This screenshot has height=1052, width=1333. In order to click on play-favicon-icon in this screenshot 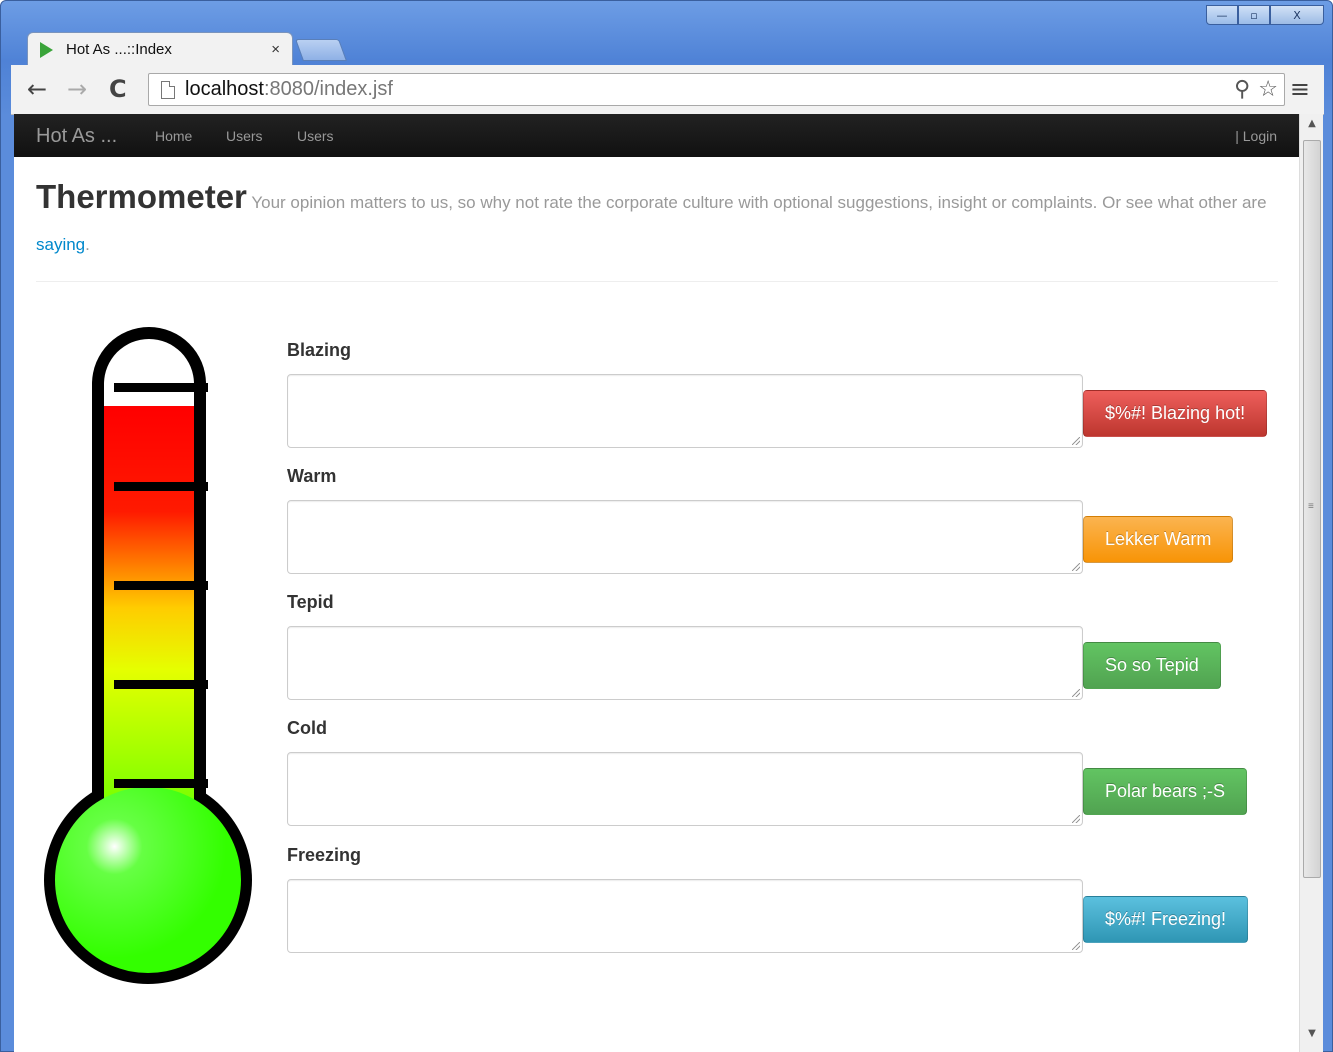, I will do `click(46, 49)`.